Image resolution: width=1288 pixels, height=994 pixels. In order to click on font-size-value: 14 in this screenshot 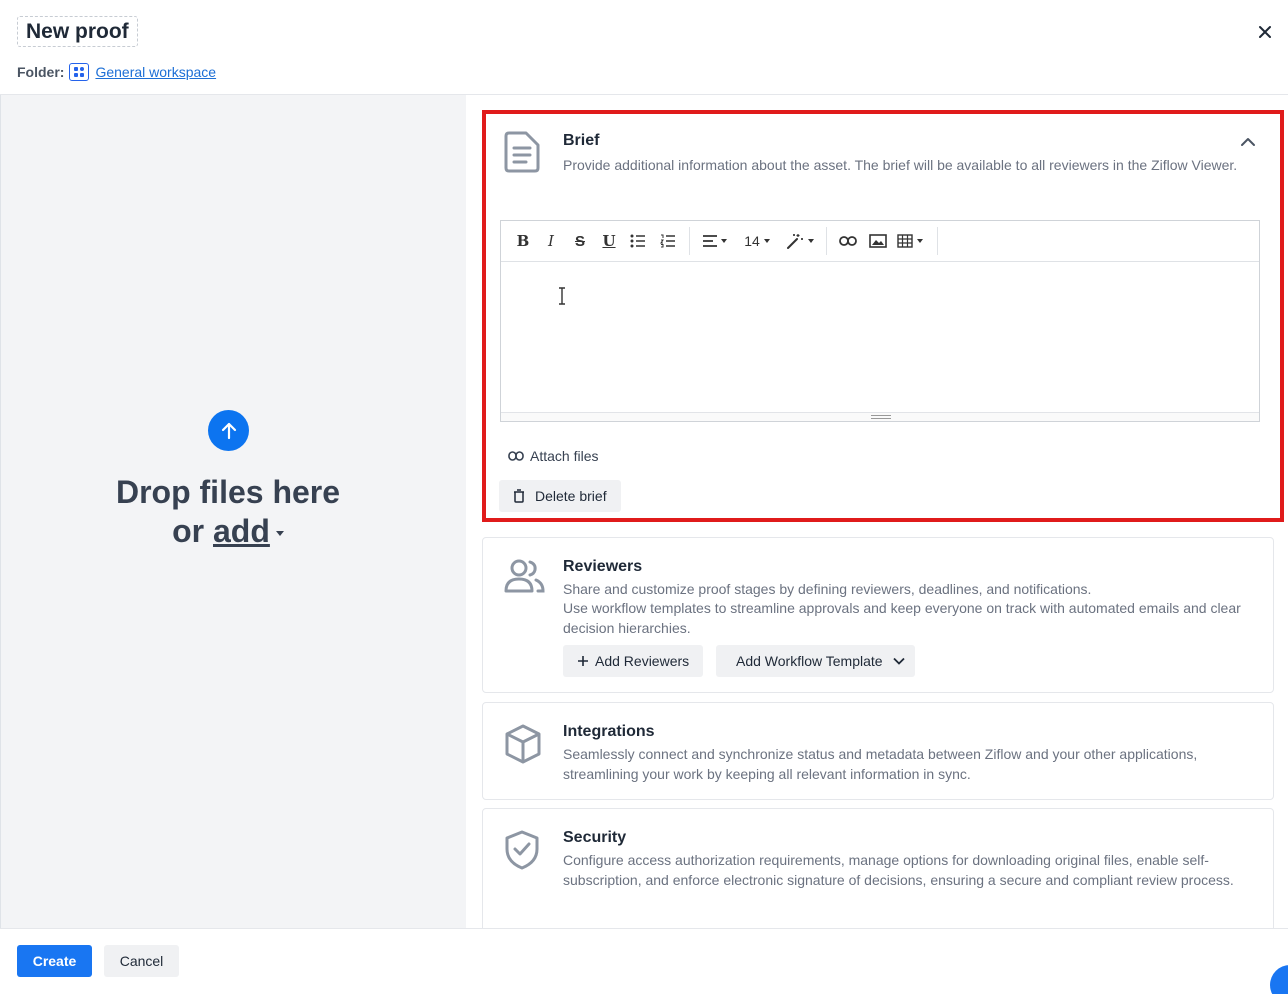, I will do `click(752, 241)`.